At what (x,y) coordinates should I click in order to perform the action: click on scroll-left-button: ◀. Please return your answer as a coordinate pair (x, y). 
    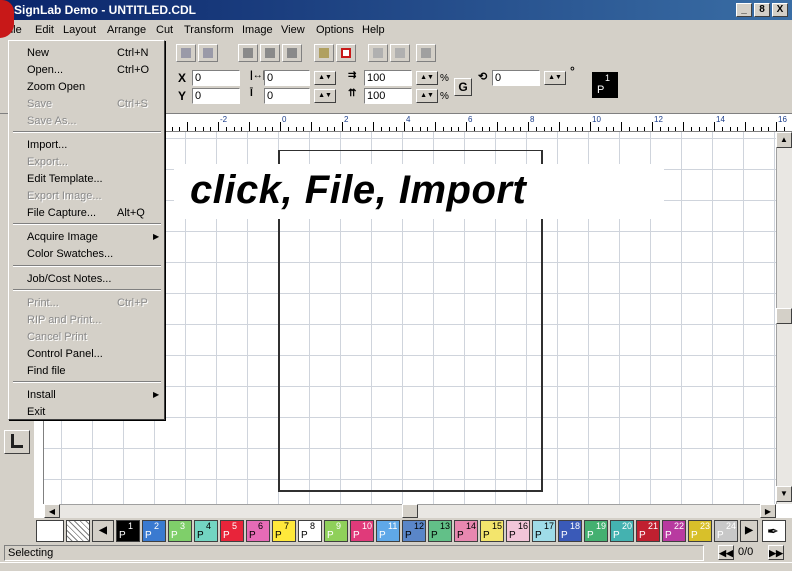
    Looking at the image, I should click on (52, 511).